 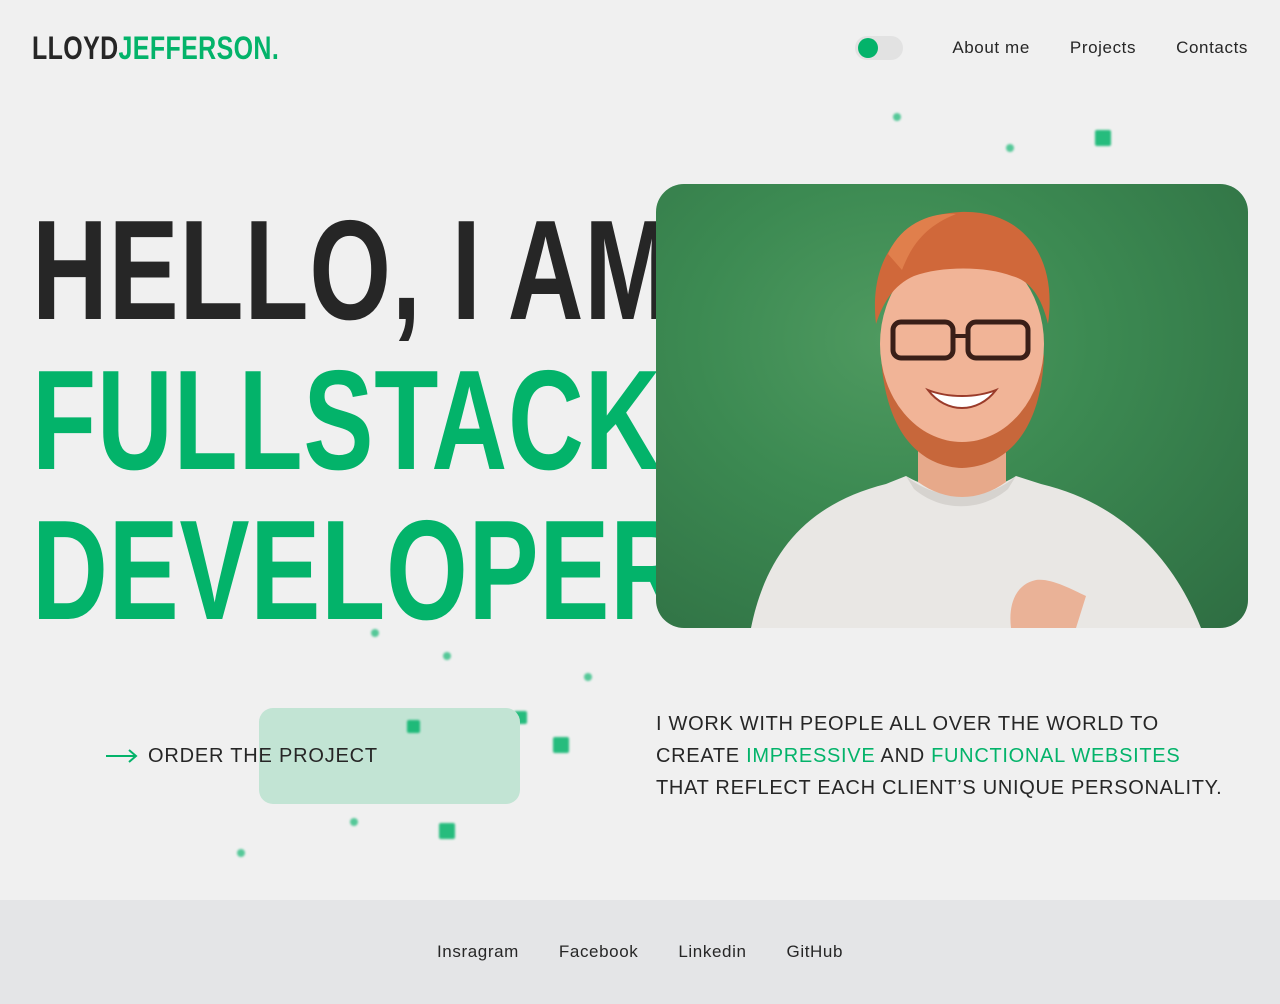 I want to click on portrait-illustration, so click(x=976, y=419).